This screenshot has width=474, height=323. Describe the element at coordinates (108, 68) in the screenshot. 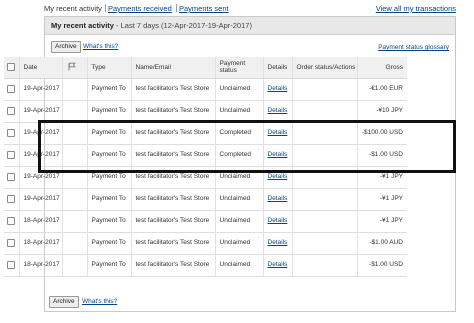

I see `col-type: Type` at that location.